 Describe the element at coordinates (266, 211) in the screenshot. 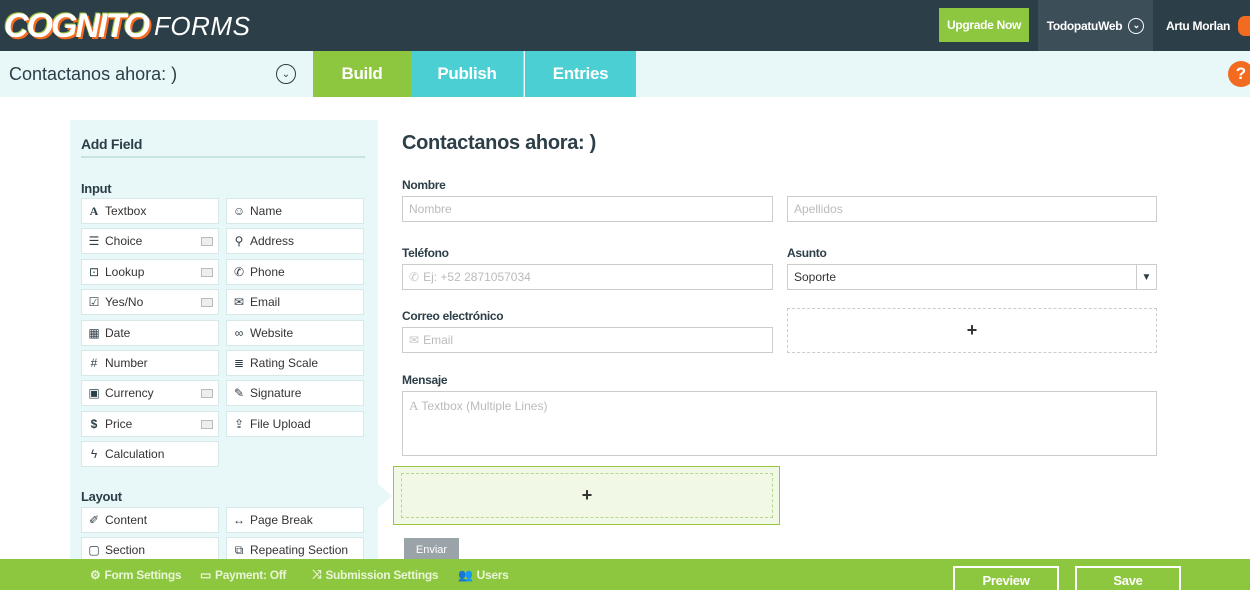

I see `field-label: Name` at that location.